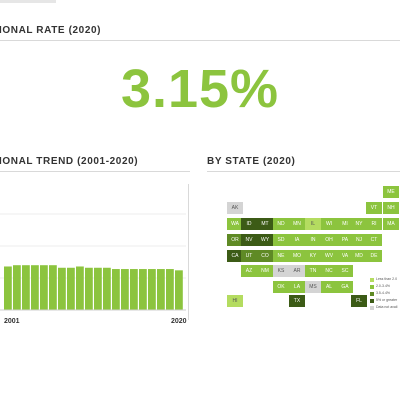 This screenshot has width=400, height=400. Describe the element at coordinates (179, 321) in the screenshot. I see `x-axis-end-label: 2020` at that location.